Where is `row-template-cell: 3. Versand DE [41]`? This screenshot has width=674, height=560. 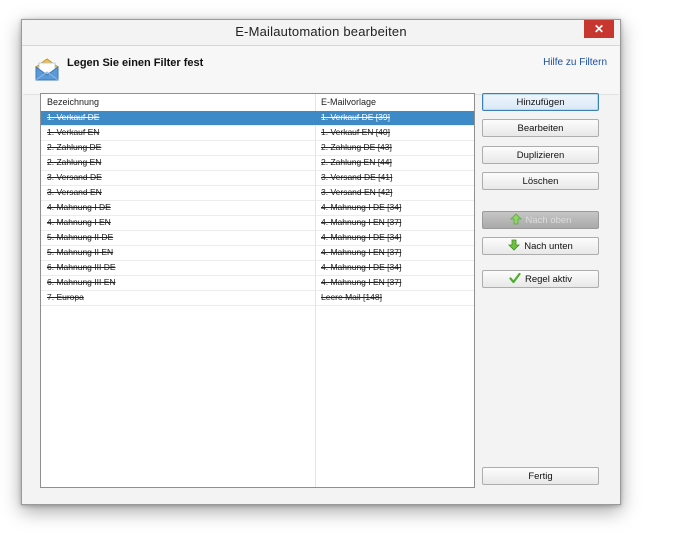
row-template-cell: 3. Versand DE [41] is located at coordinates (357, 177).